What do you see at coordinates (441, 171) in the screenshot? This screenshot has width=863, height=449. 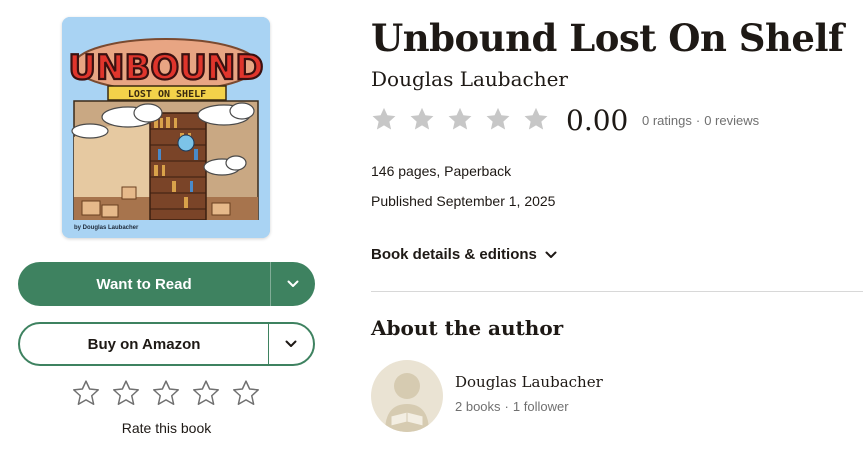 I see `pages-format: 146 pages, Paperback` at bounding box center [441, 171].